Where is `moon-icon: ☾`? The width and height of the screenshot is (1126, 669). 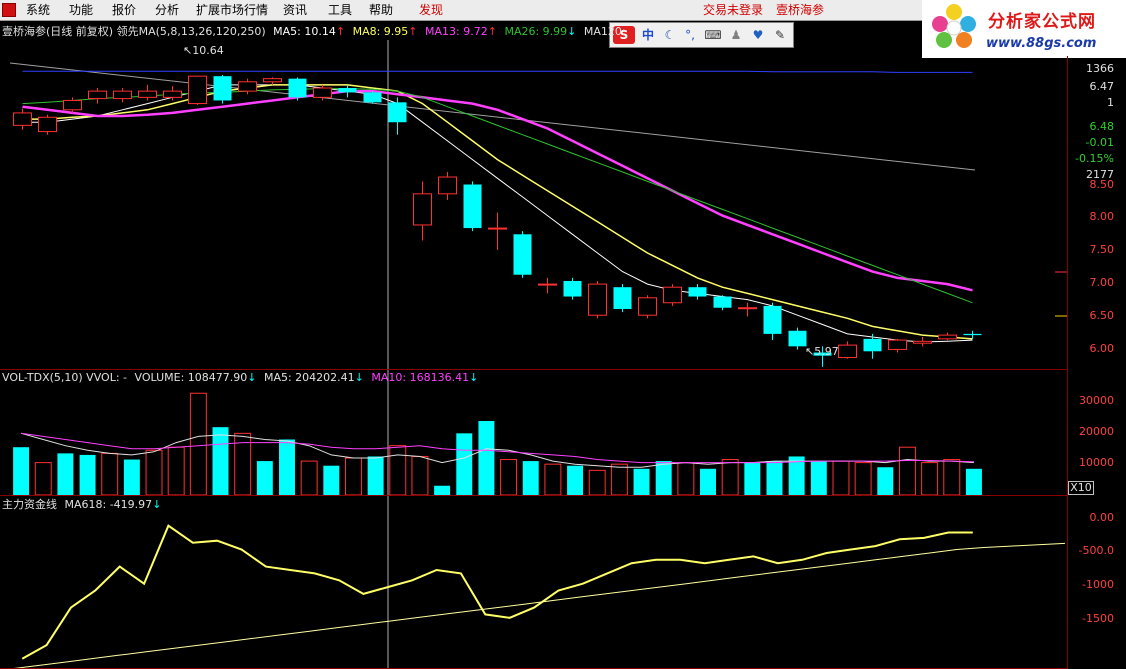 moon-icon: ☾ is located at coordinates (670, 35).